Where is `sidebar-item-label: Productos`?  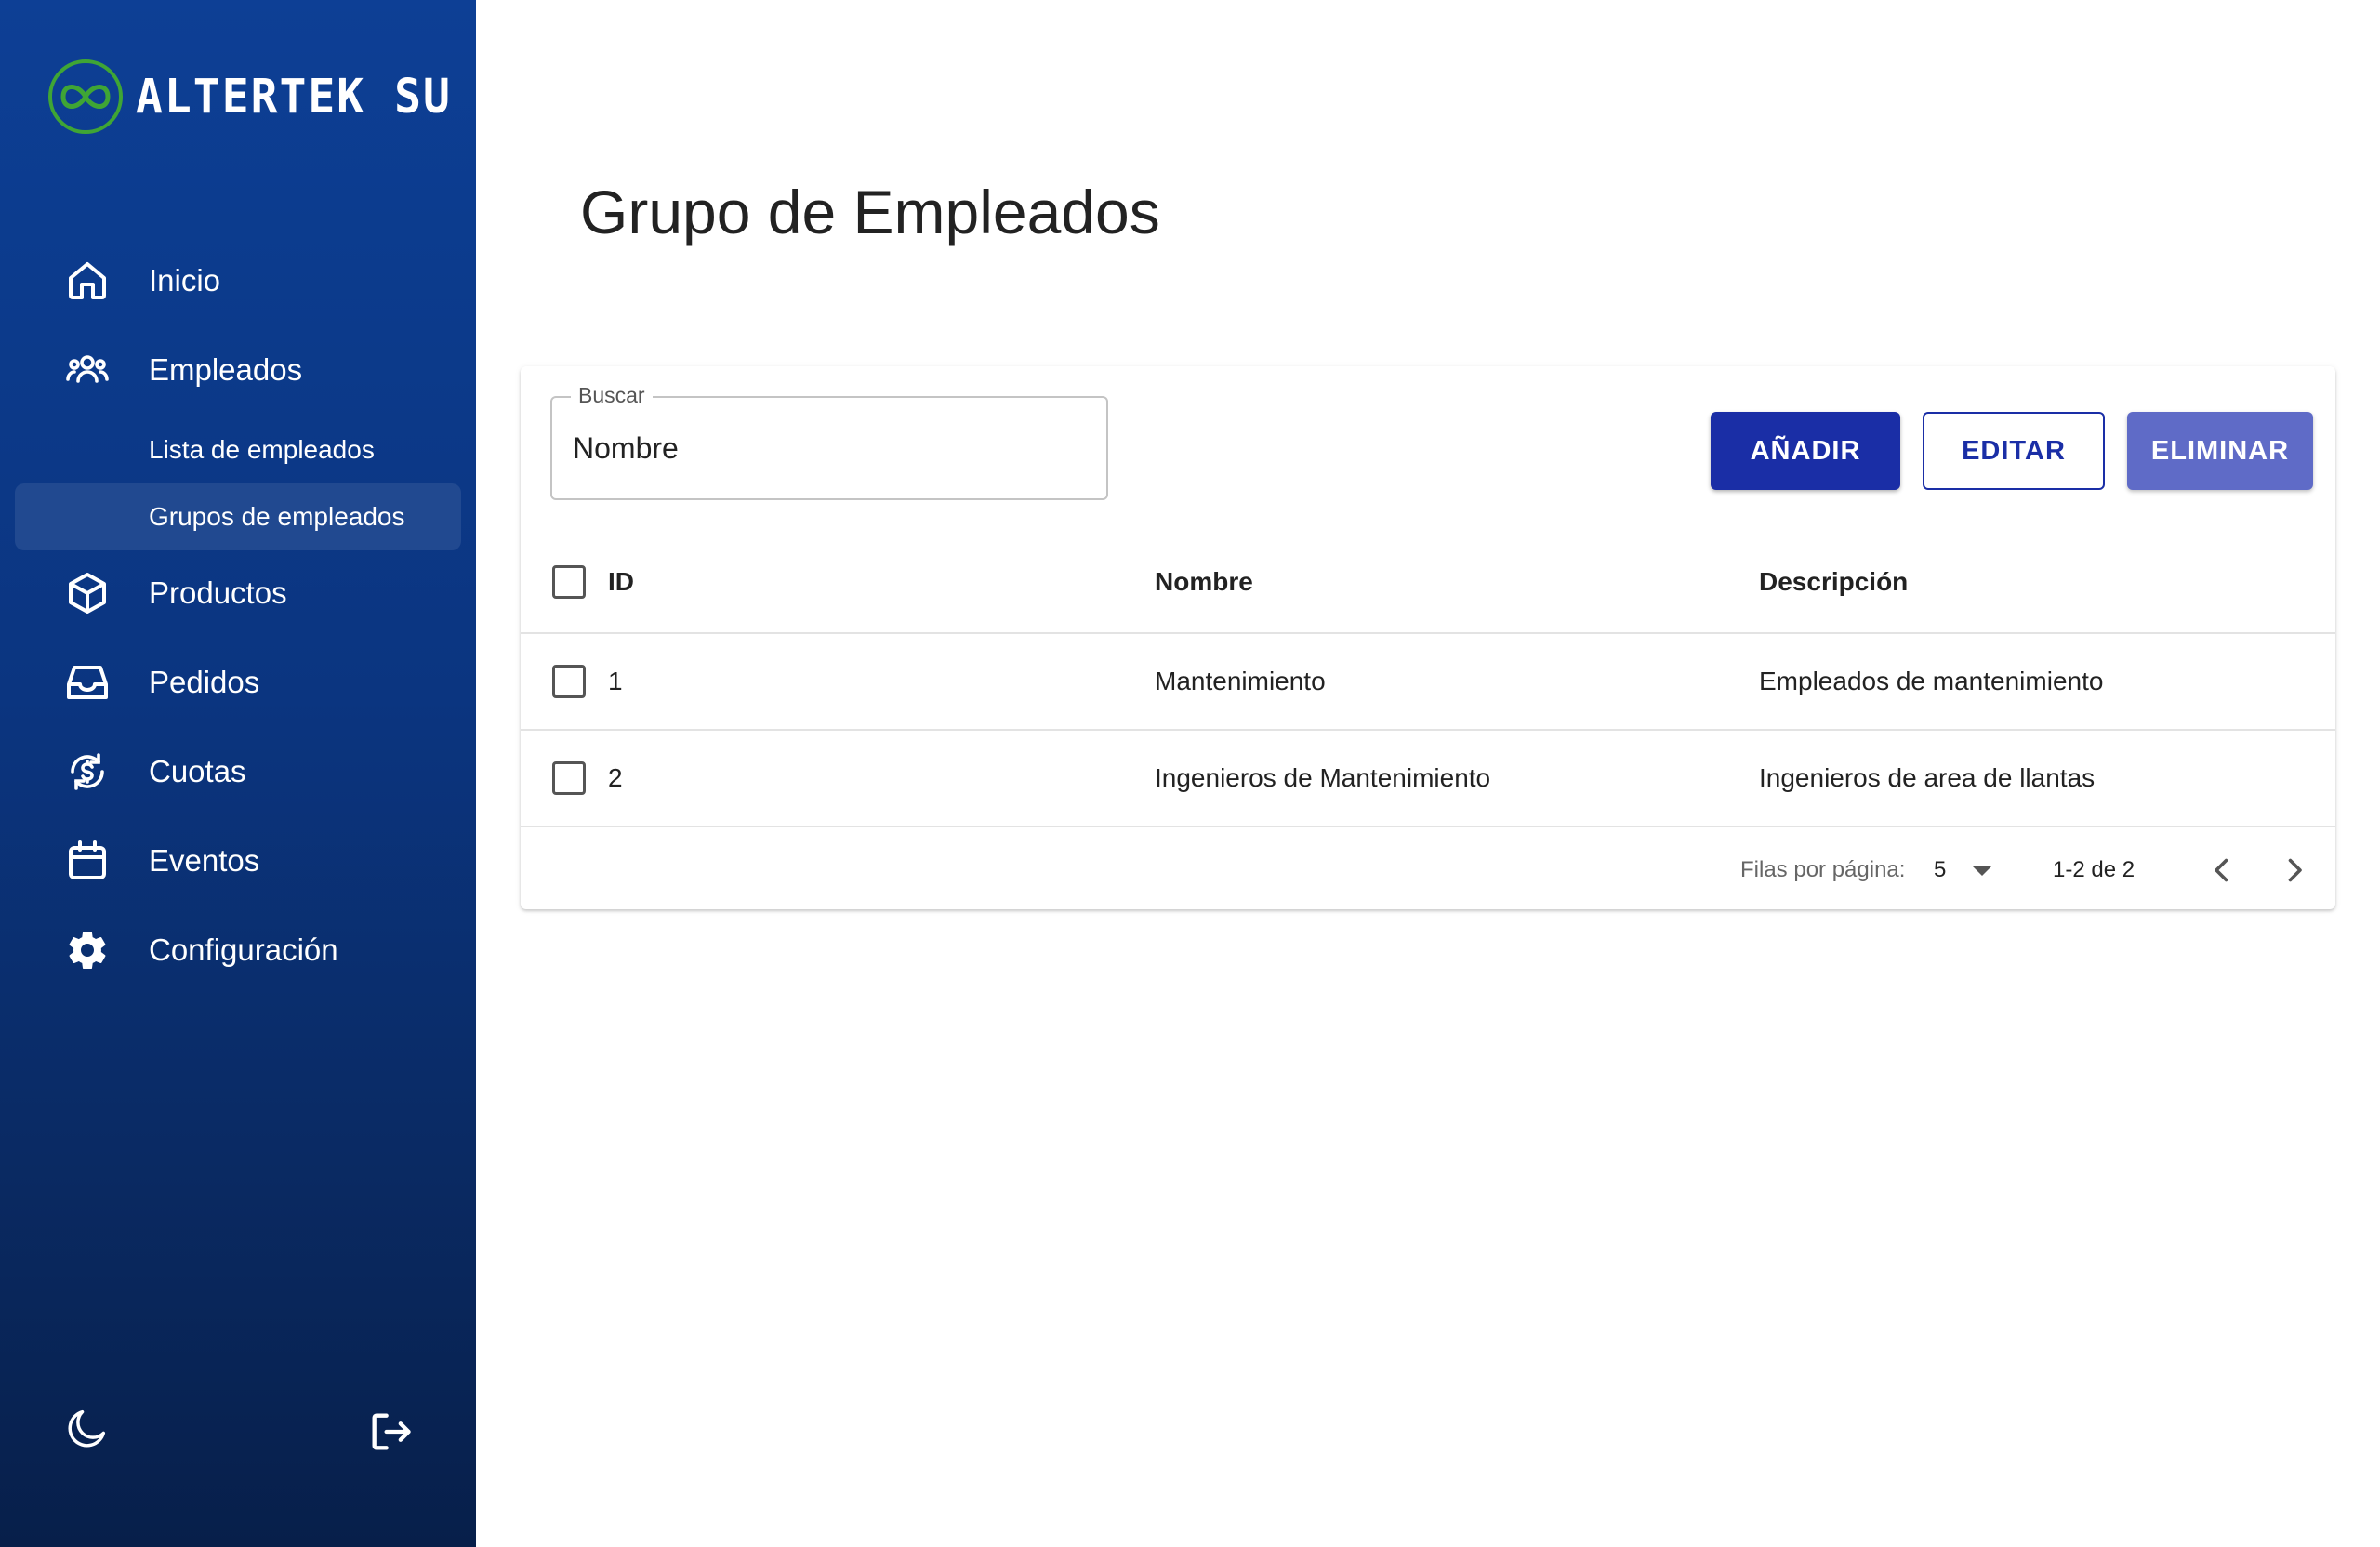
sidebar-item-label: Productos is located at coordinates (218, 592).